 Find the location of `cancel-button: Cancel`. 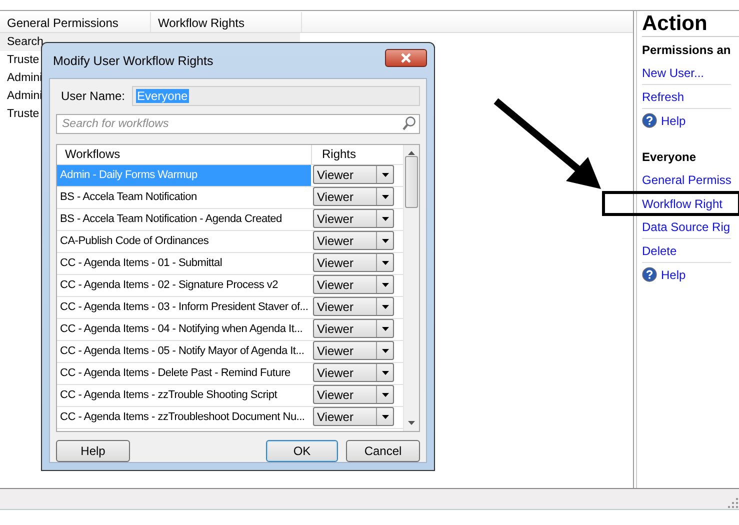

cancel-button: Cancel is located at coordinates (383, 451).